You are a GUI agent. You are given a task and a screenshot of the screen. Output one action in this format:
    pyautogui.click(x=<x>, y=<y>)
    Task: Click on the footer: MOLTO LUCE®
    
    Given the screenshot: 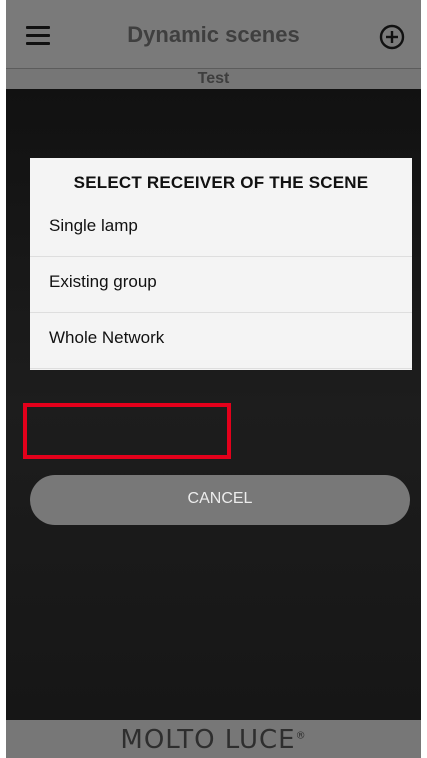 What is the action you would take?
    pyautogui.click(x=213, y=739)
    